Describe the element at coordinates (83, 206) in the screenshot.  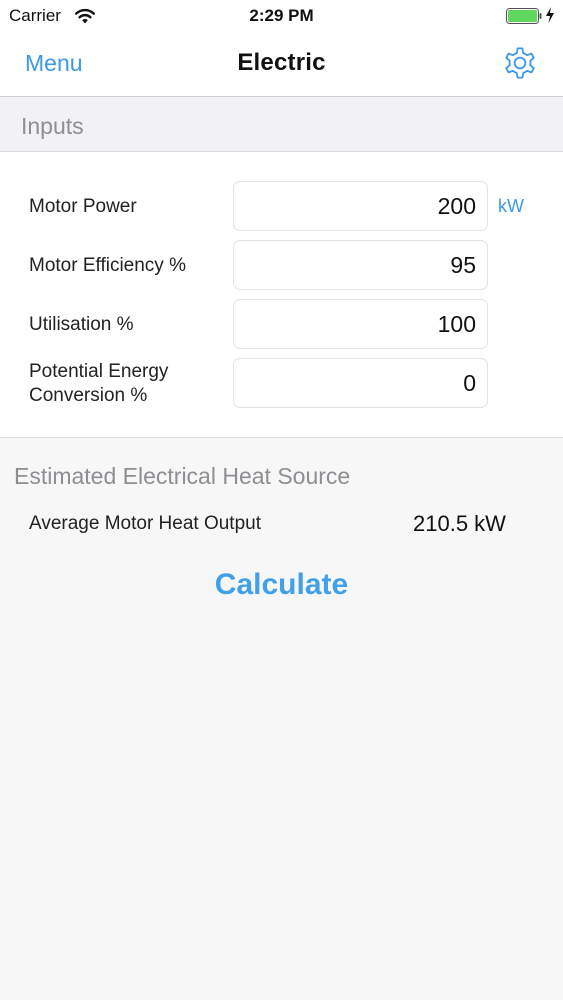
I see `motor-power-label: Motor Power` at that location.